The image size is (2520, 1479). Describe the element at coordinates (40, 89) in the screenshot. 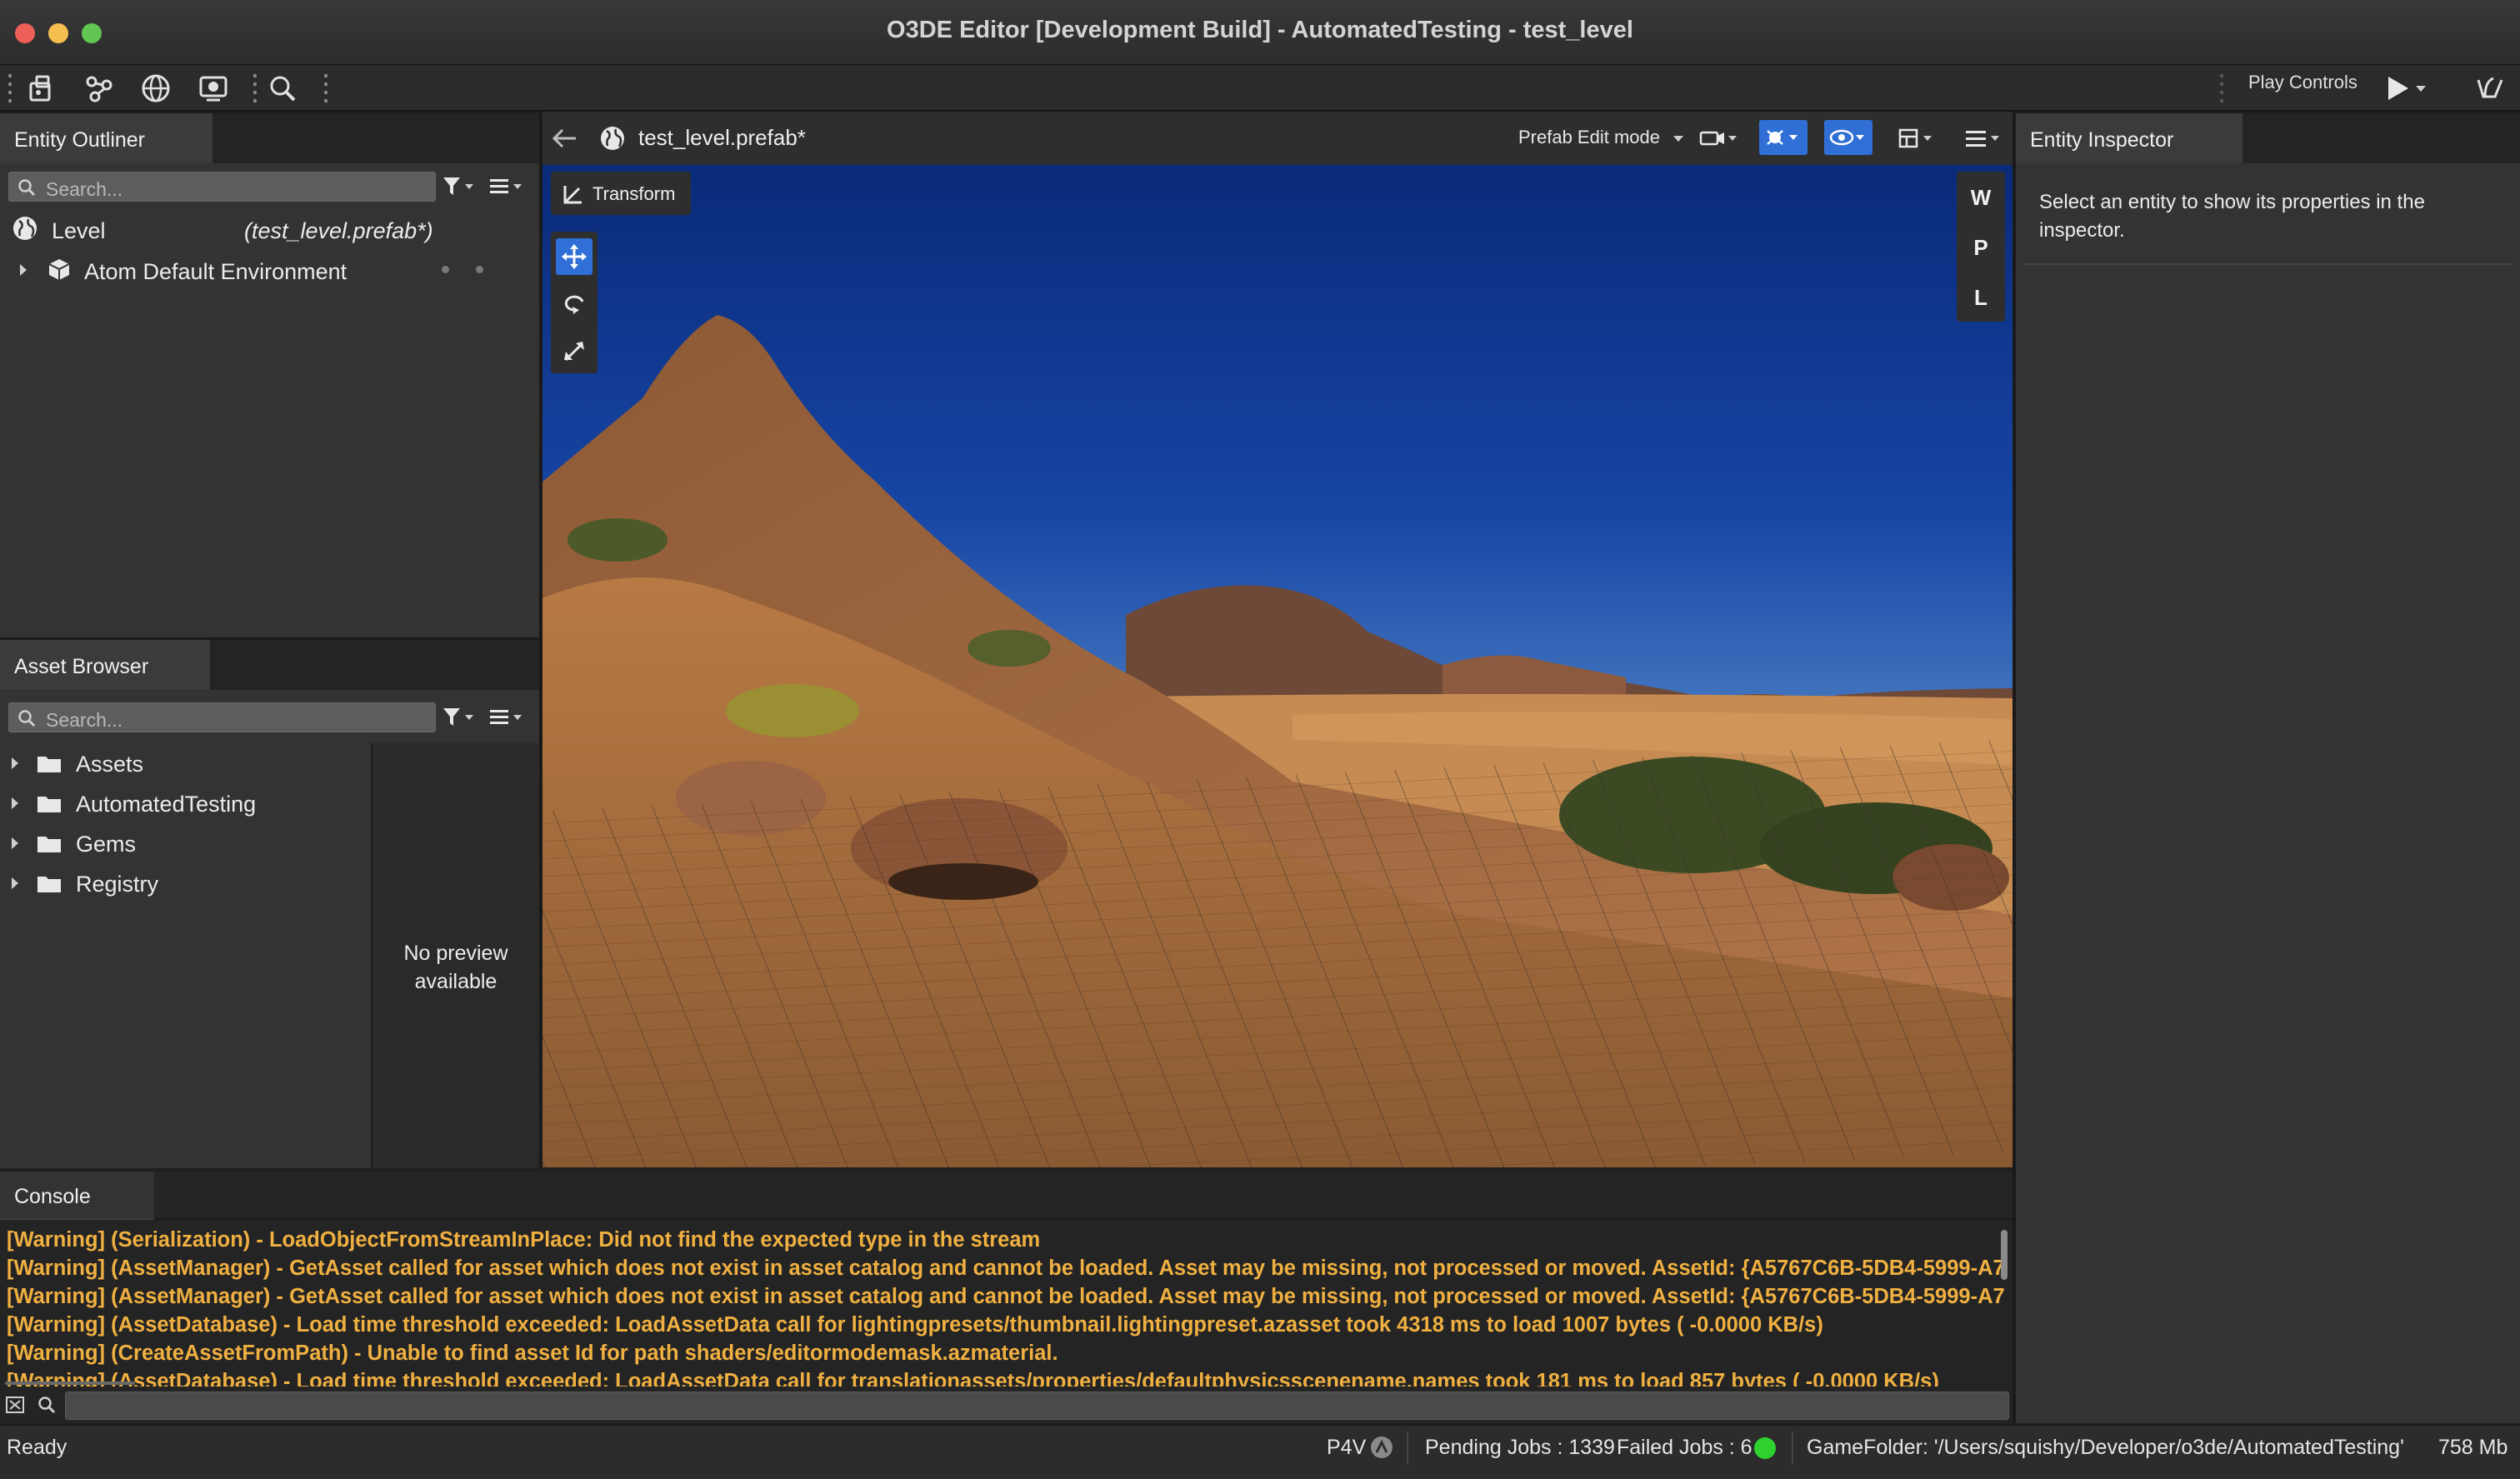

I see `prefab-lock-icon` at that location.